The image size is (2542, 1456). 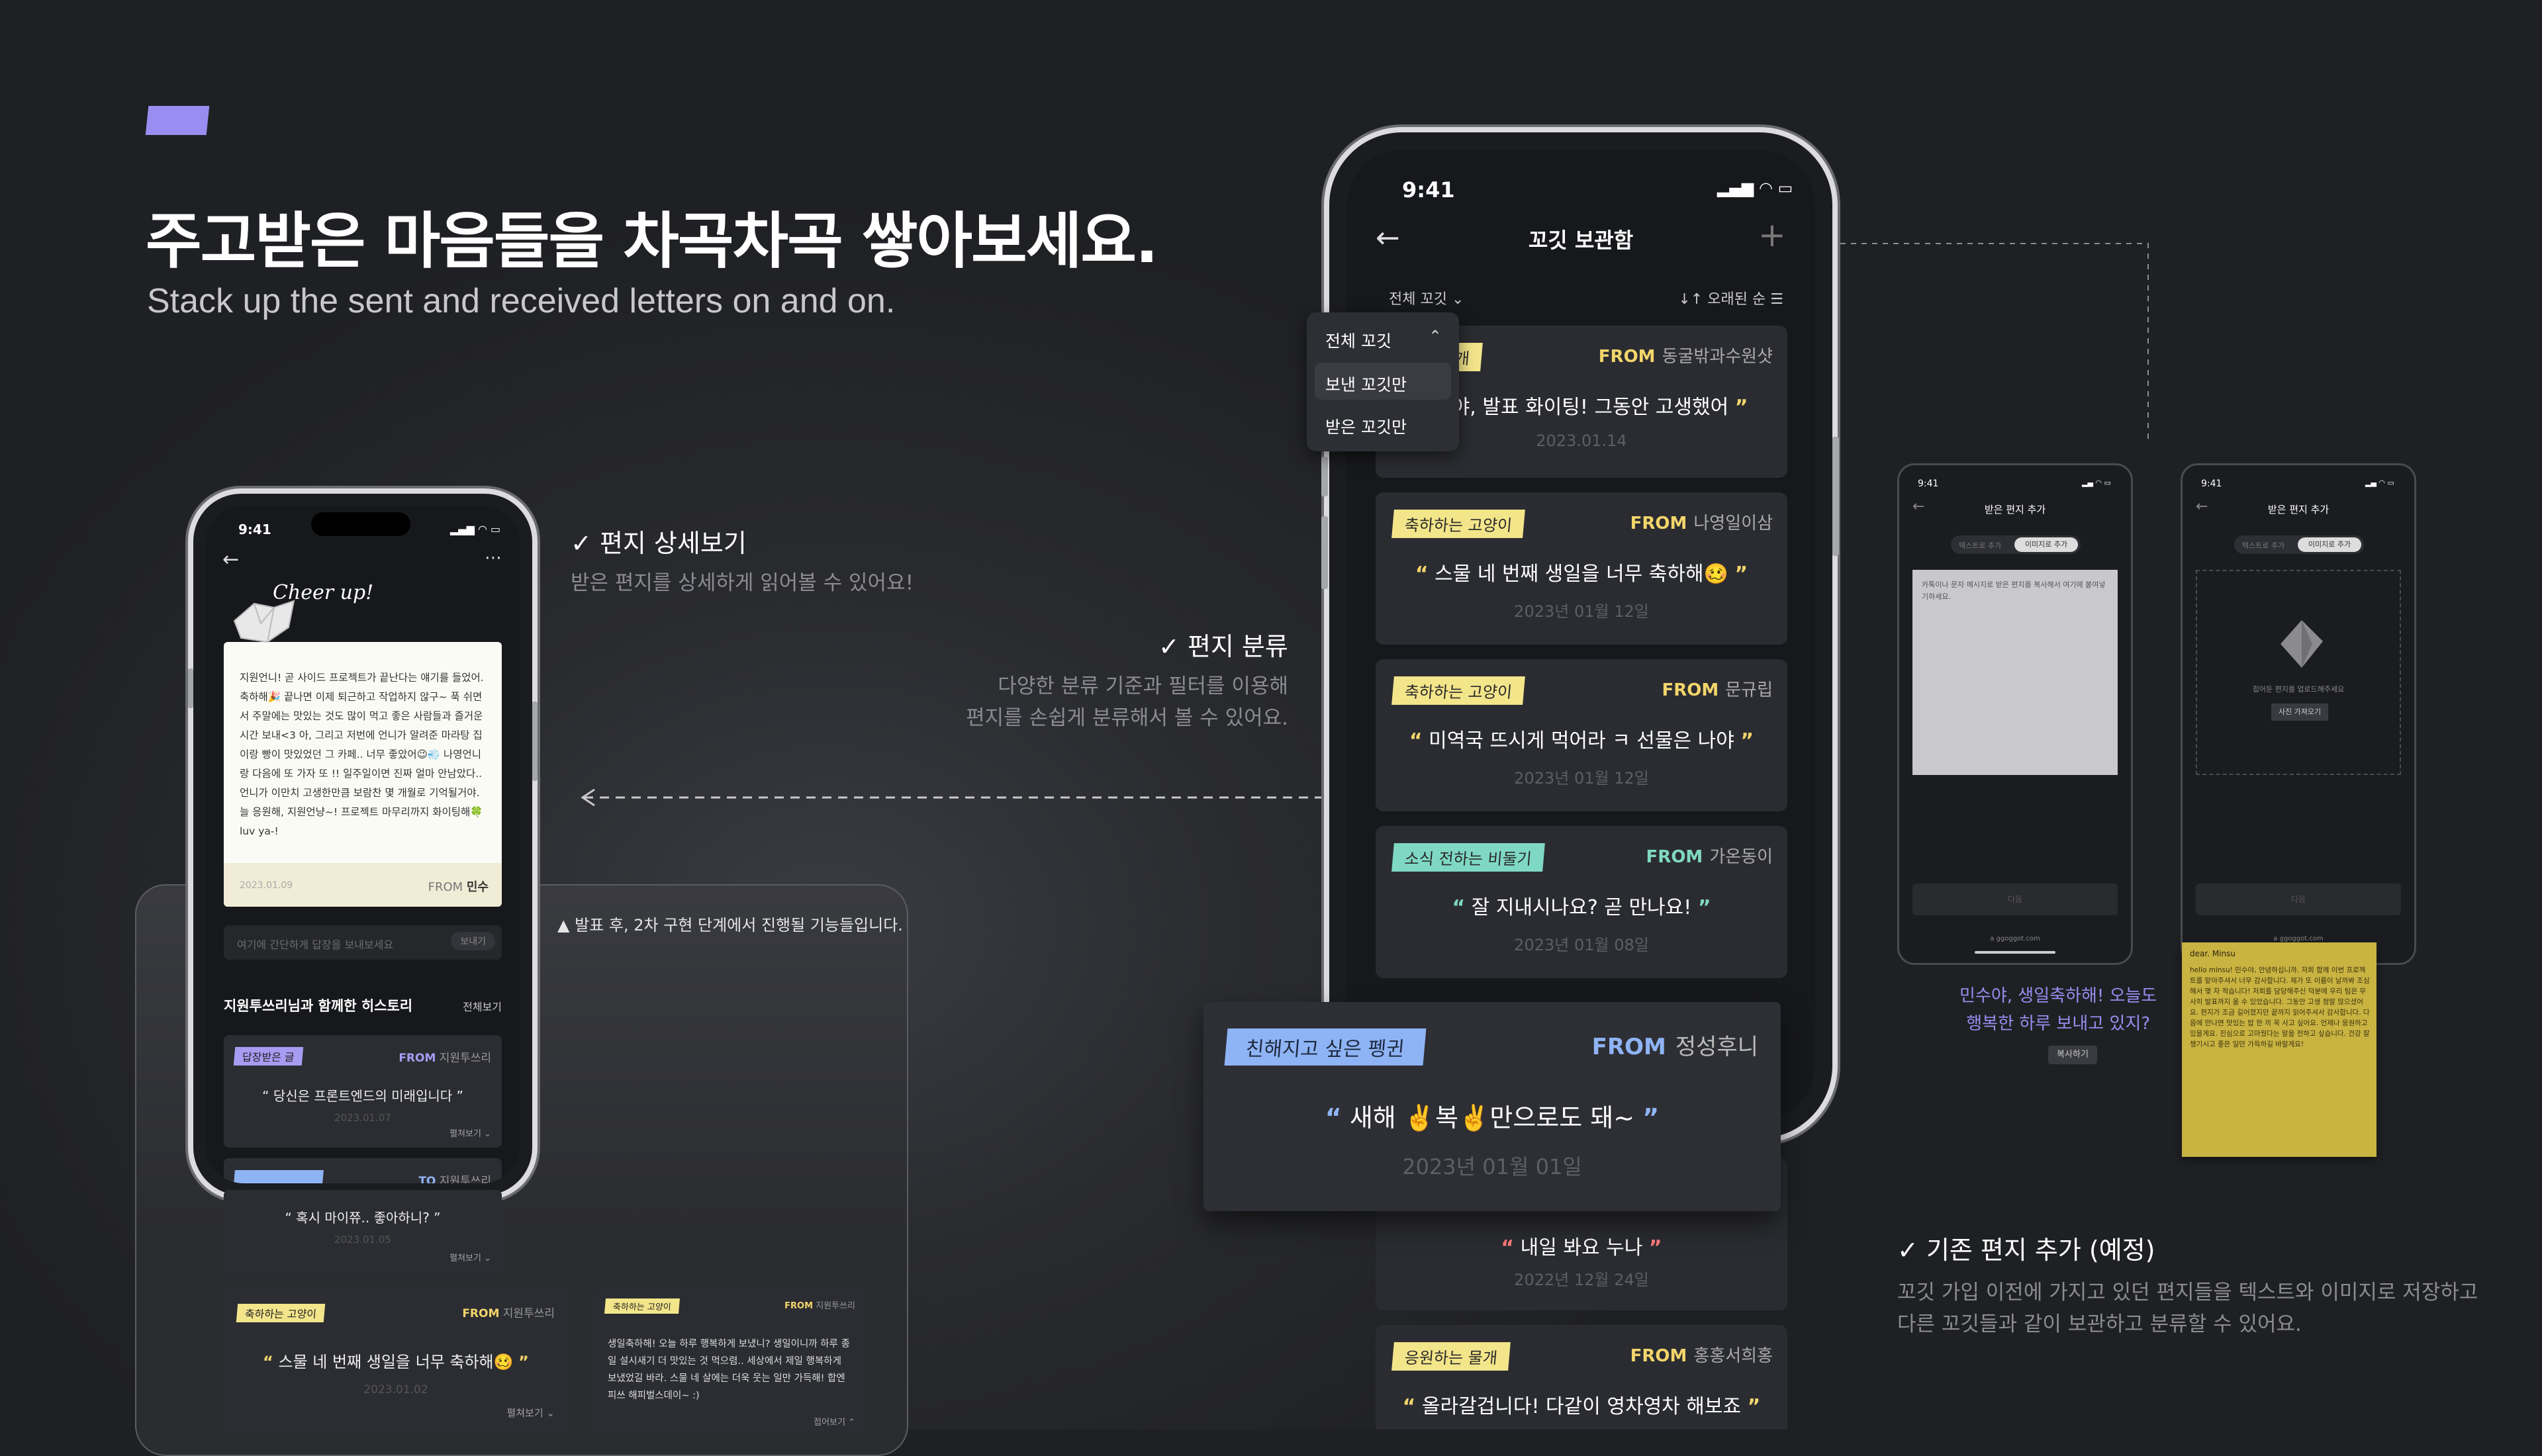 I want to click on dropdown-item-sent: 보낸 꼬깃만, so click(x=1383, y=381).